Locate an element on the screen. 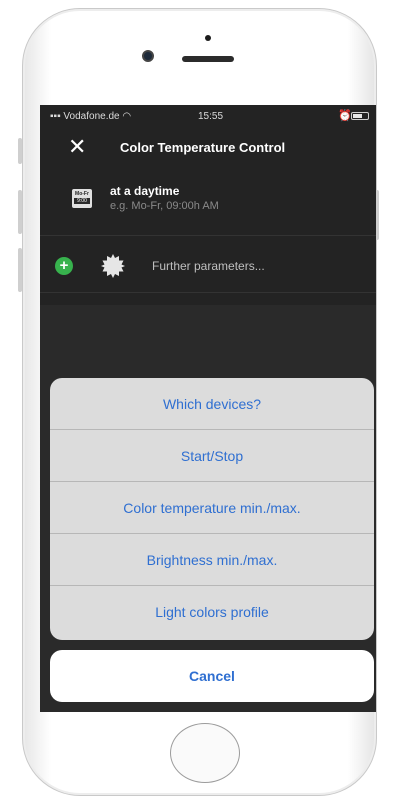  which-devices-option: Which devices? is located at coordinates (212, 404).